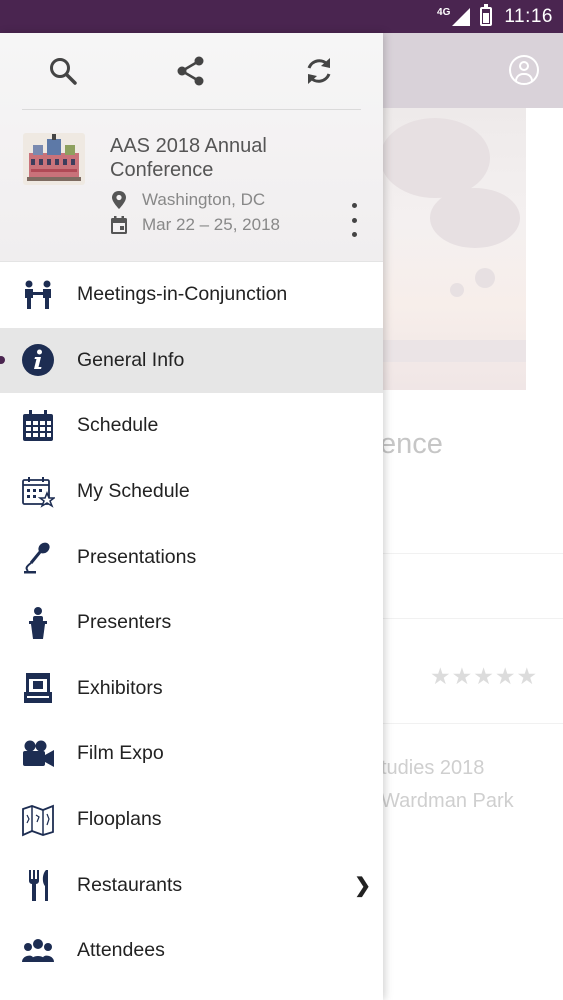 This screenshot has width=563, height=1000. I want to click on menu-item-label: Presenters, so click(124, 622).